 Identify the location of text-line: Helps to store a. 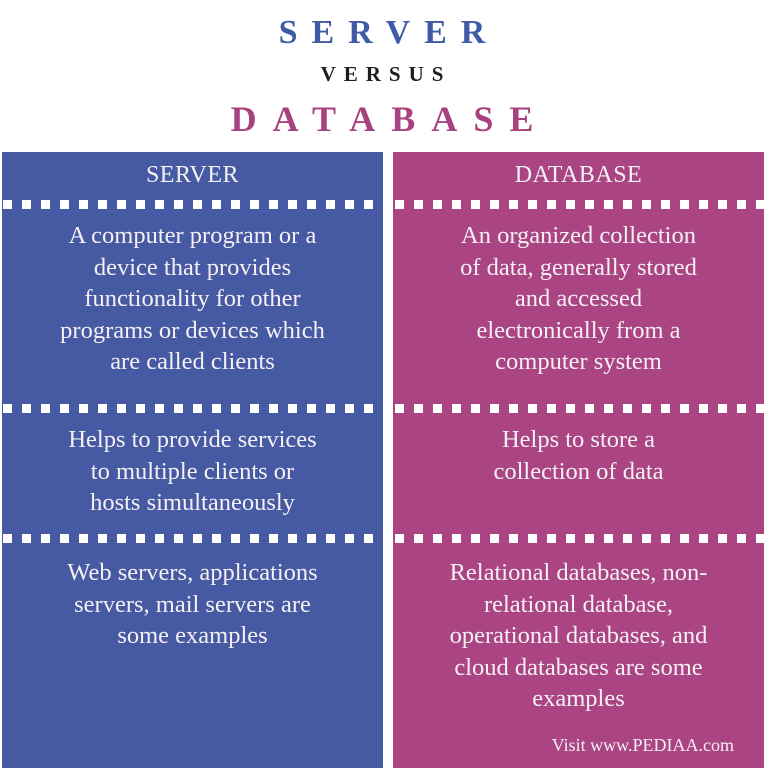
(578, 439).